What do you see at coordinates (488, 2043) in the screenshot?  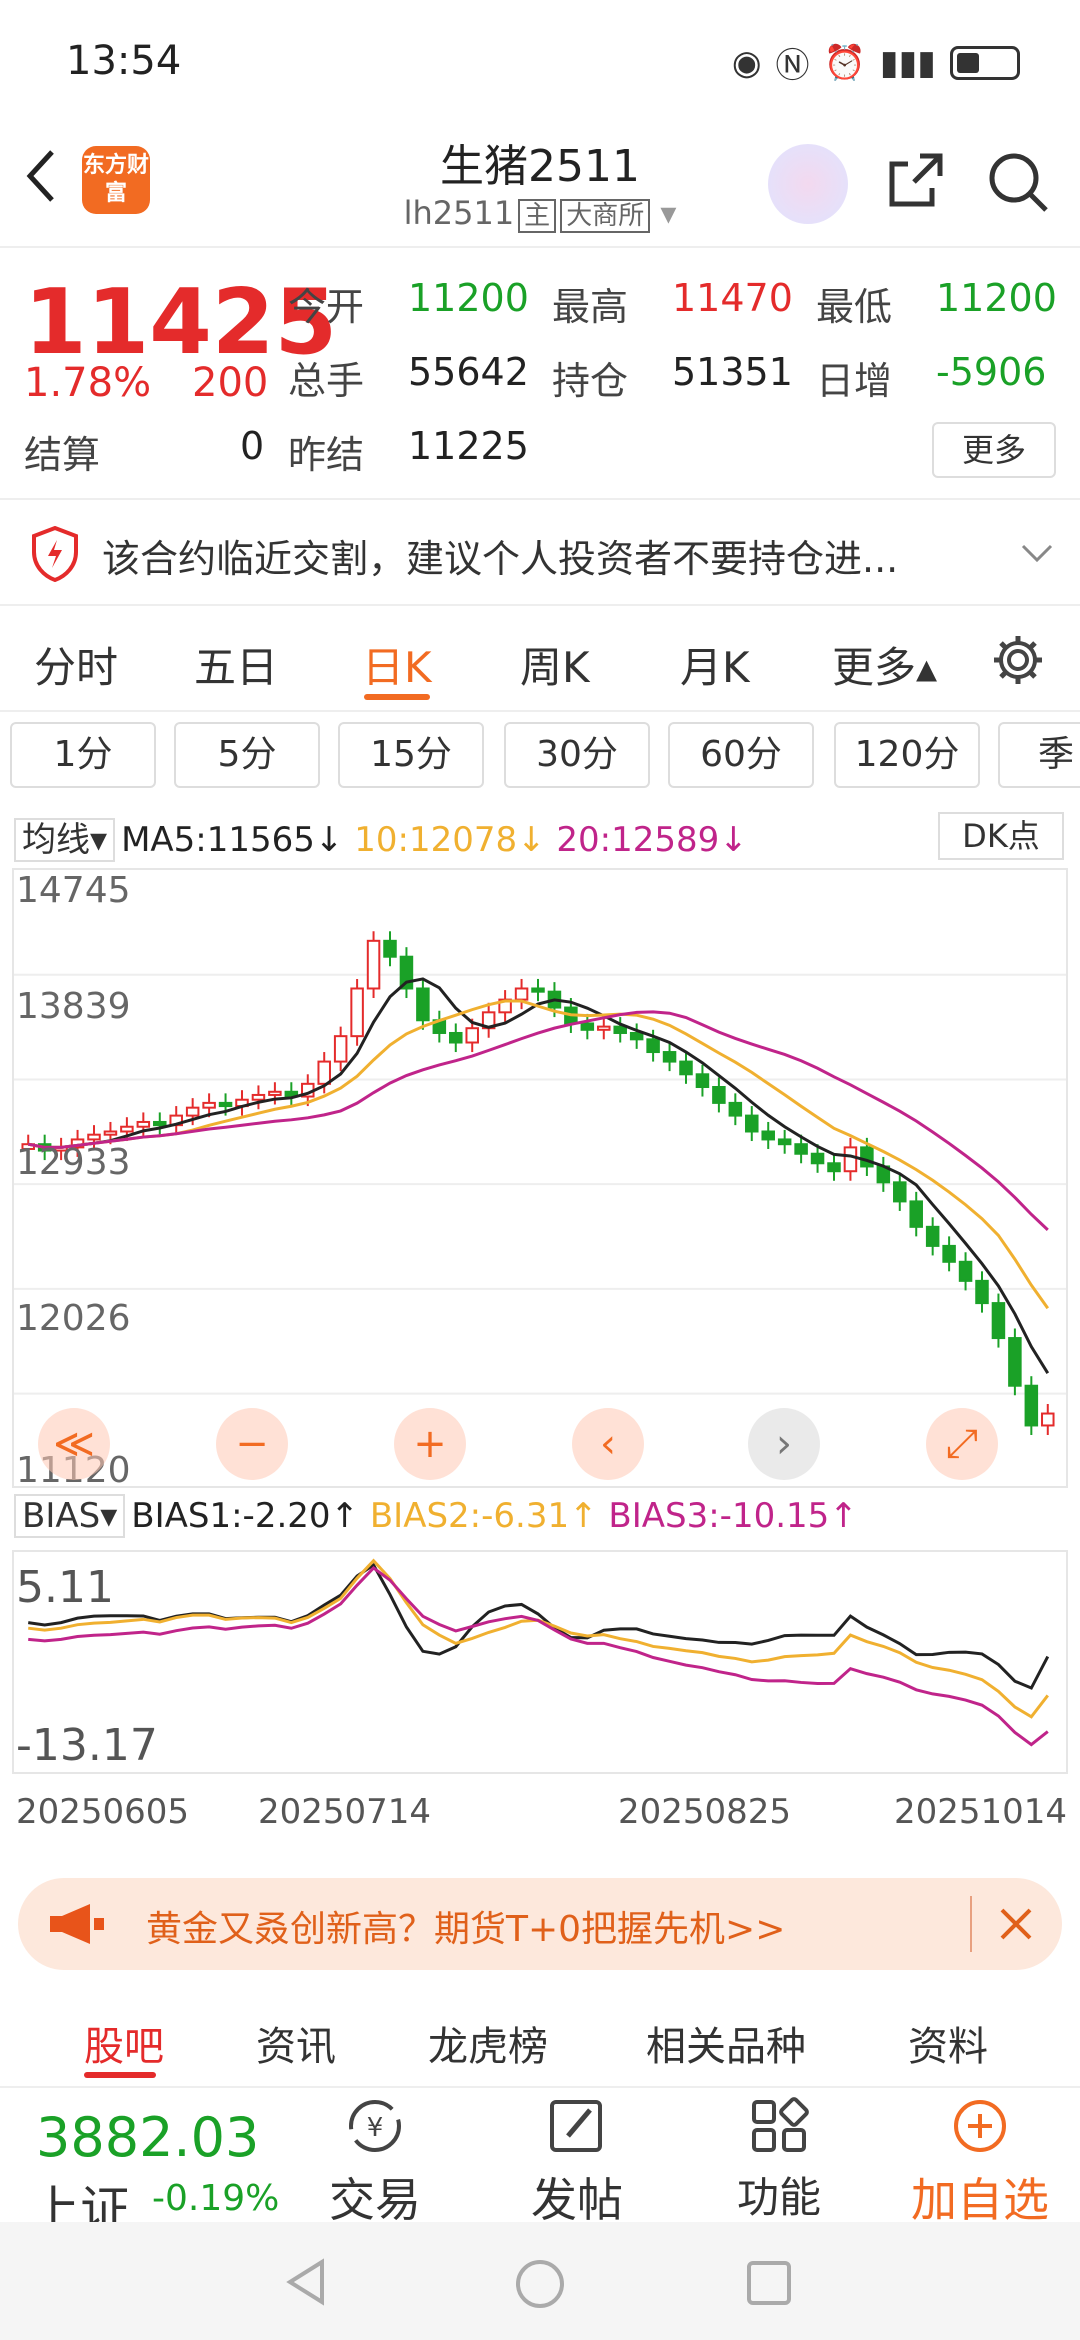 I see `tab-lhb: 龙虎榜` at bounding box center [488, 2043].